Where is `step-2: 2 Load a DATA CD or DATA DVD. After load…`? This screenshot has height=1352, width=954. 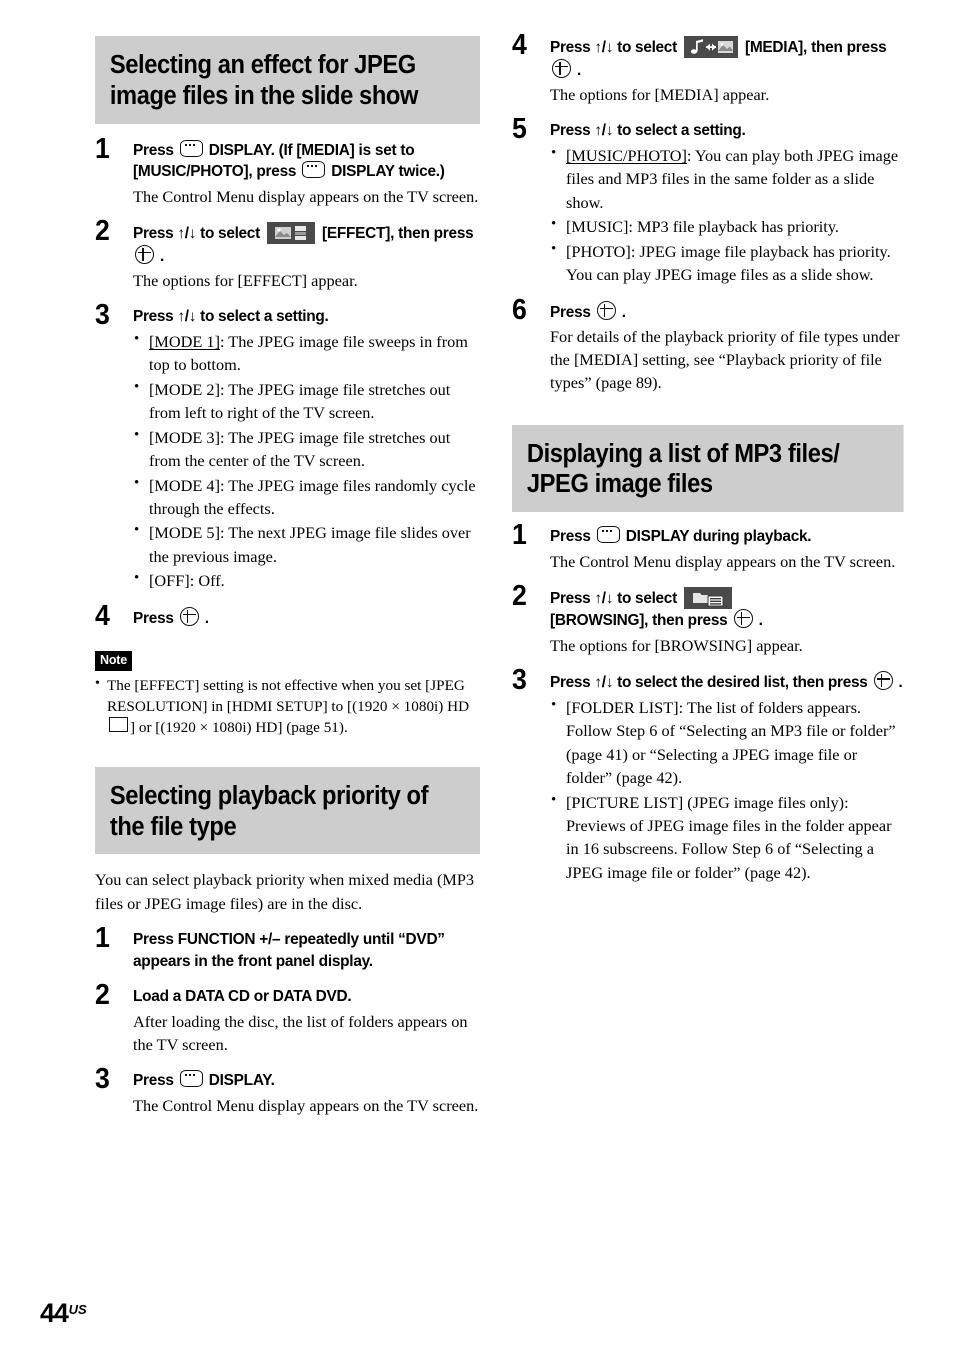 step-2: 2 Load a DATA CD or DATA DVD. After load… is located at coordinates (287, 1018).